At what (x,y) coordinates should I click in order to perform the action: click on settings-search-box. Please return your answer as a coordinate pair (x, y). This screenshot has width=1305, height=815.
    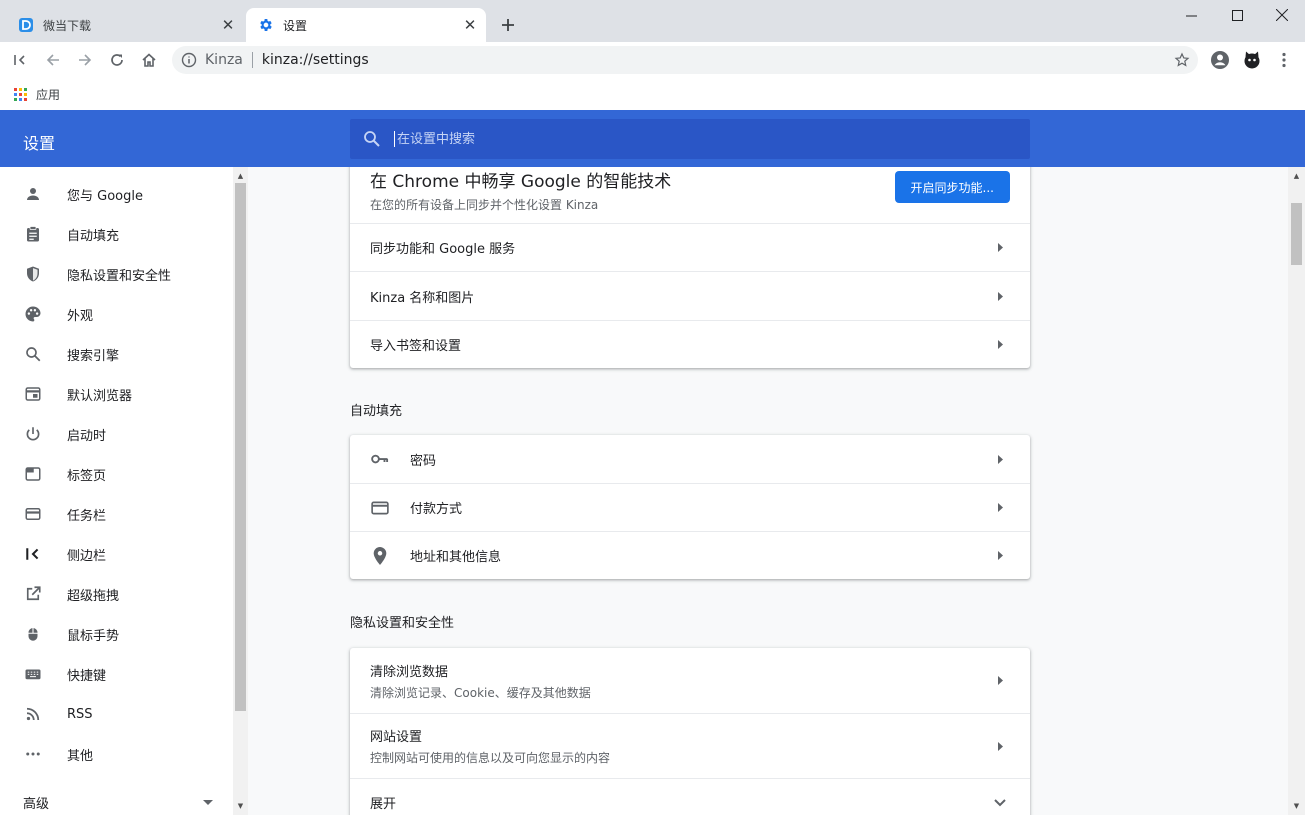
    Looking at the image, I should click on (690, 139).